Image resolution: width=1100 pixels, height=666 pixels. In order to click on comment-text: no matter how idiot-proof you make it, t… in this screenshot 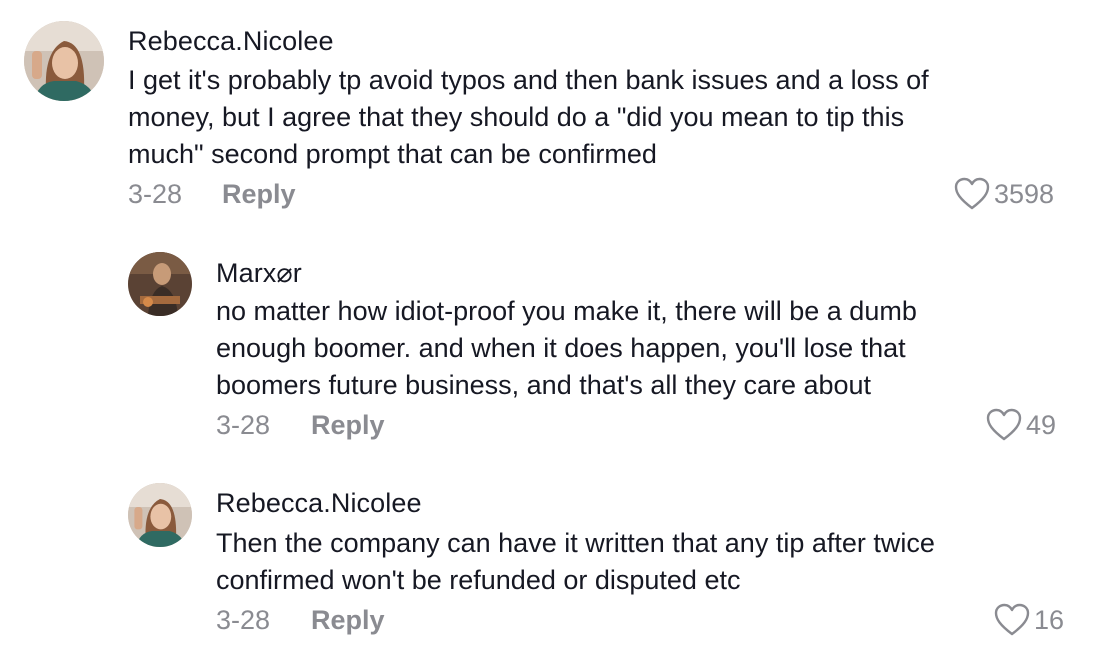, I will do `click(566, 348)`.